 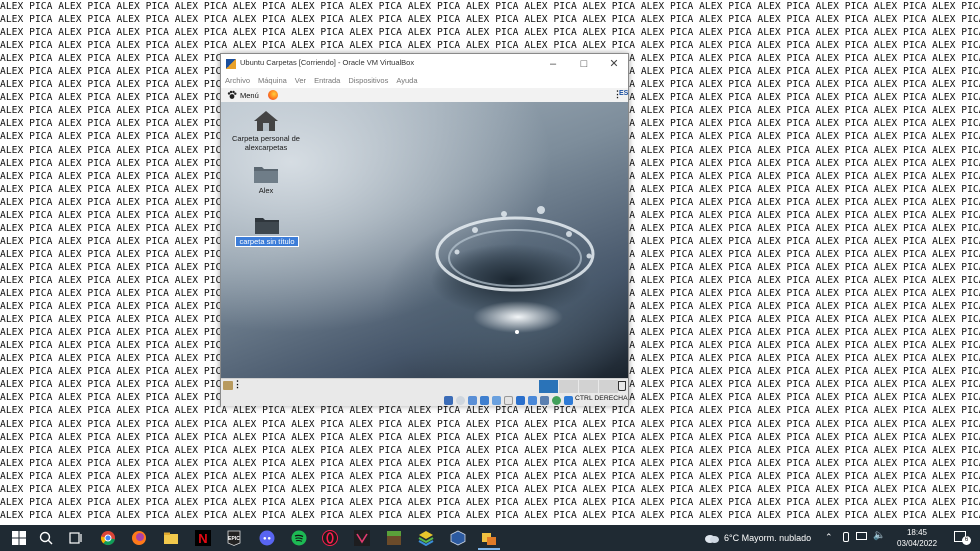 What do you see at coordinates (171, 538) in the screenshot?
I see `file-explorer-icon` at bounding box center [171, 538].